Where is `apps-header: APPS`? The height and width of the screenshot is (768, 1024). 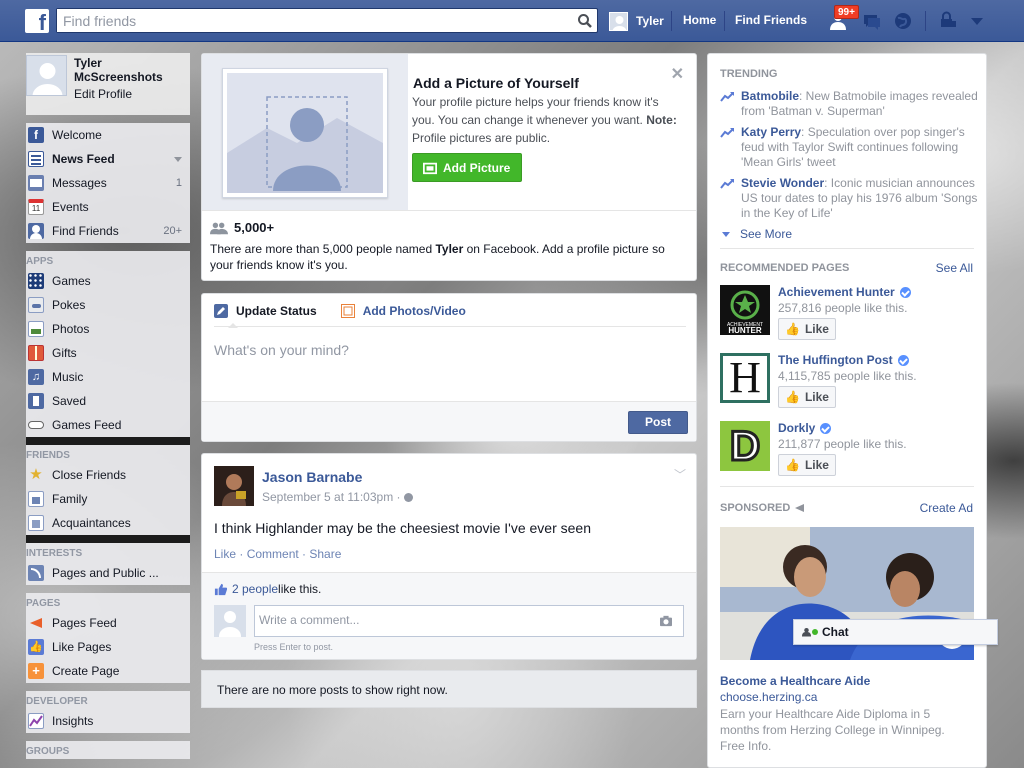 apps-header: APPS is located at coordinates (108, 260).